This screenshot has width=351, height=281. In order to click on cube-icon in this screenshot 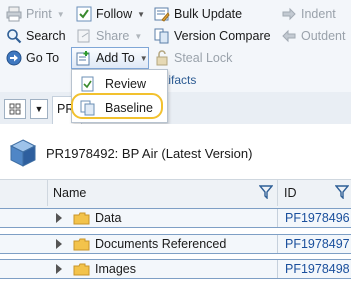, I will do `click(23, 153)`.